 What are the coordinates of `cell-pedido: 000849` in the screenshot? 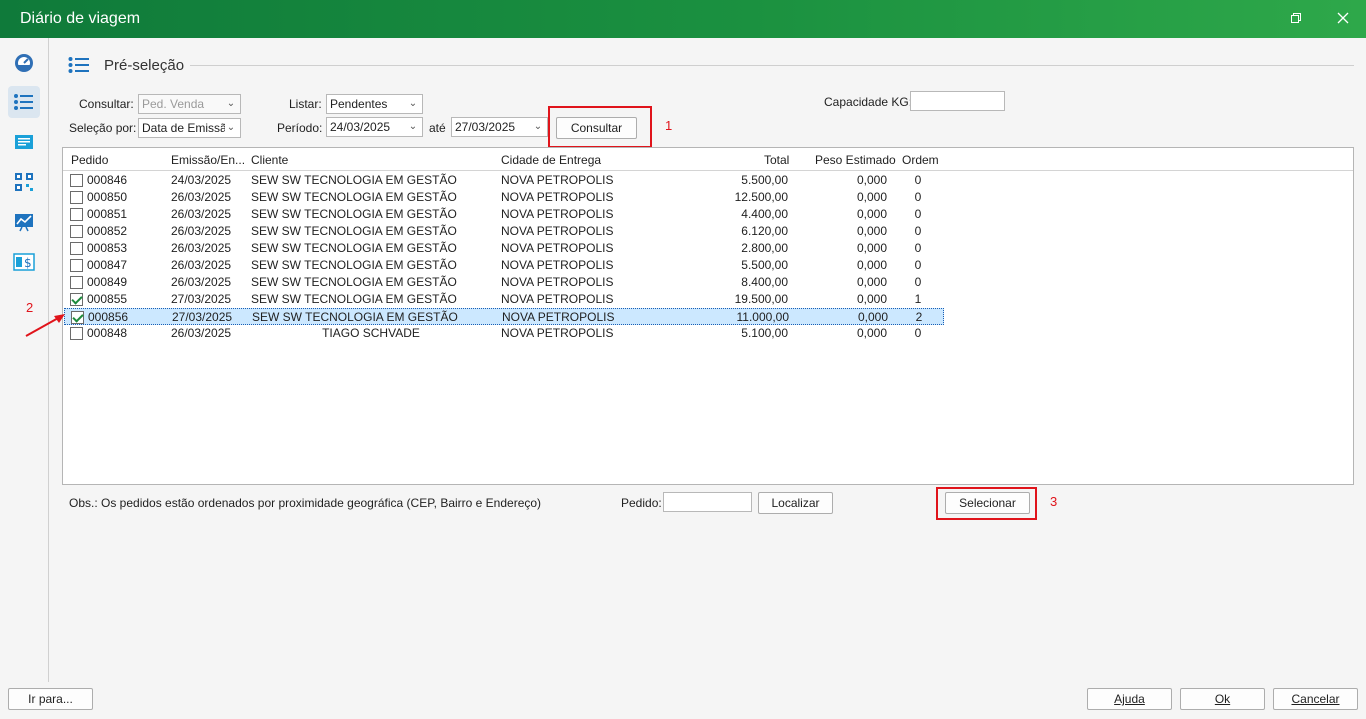 It's located at (107, 282).